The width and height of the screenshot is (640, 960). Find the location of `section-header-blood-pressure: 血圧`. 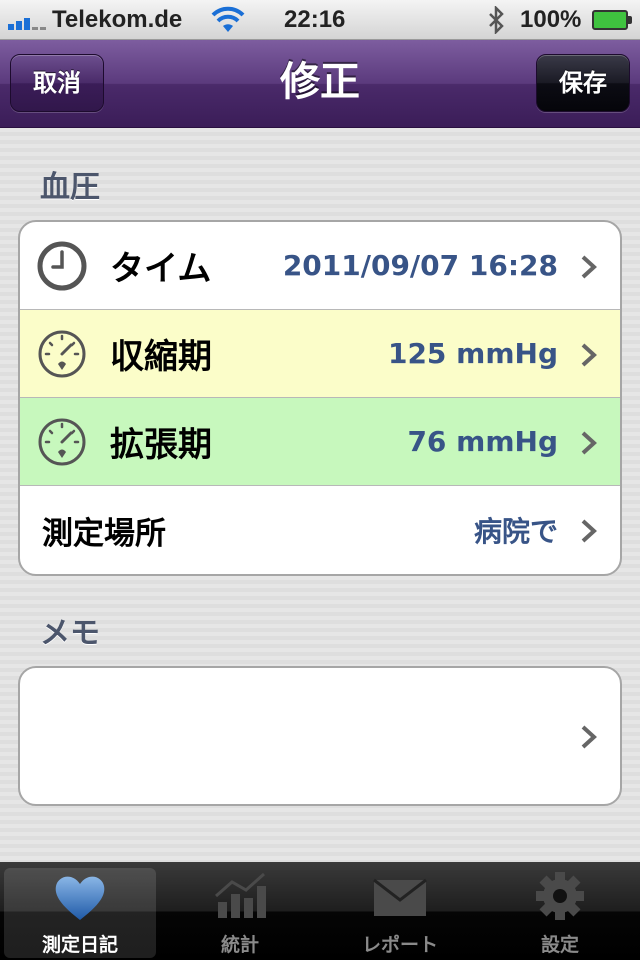

section-header-blood-pressure: 血圧 is located at coordinates (70, 187).